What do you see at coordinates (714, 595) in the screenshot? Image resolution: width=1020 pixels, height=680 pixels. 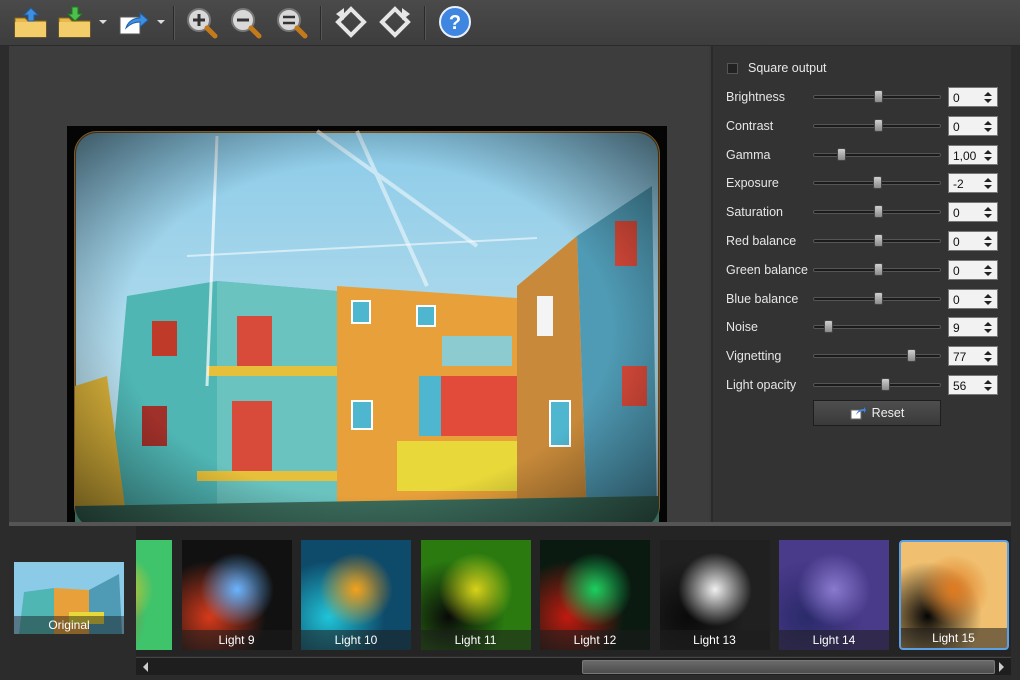 I see `effect-thumbnail: Light 13` at bounding box center [714, 595].